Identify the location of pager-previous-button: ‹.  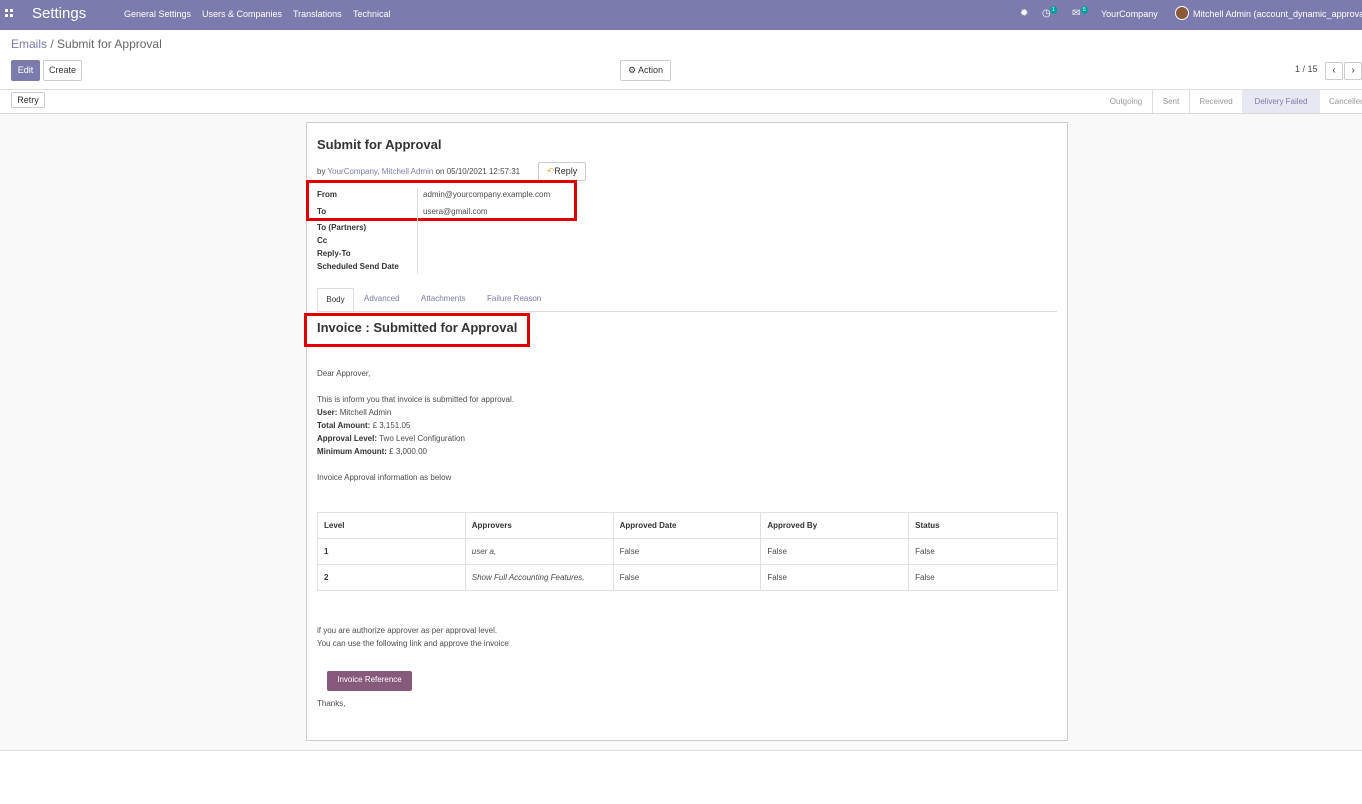
(1334, 71).